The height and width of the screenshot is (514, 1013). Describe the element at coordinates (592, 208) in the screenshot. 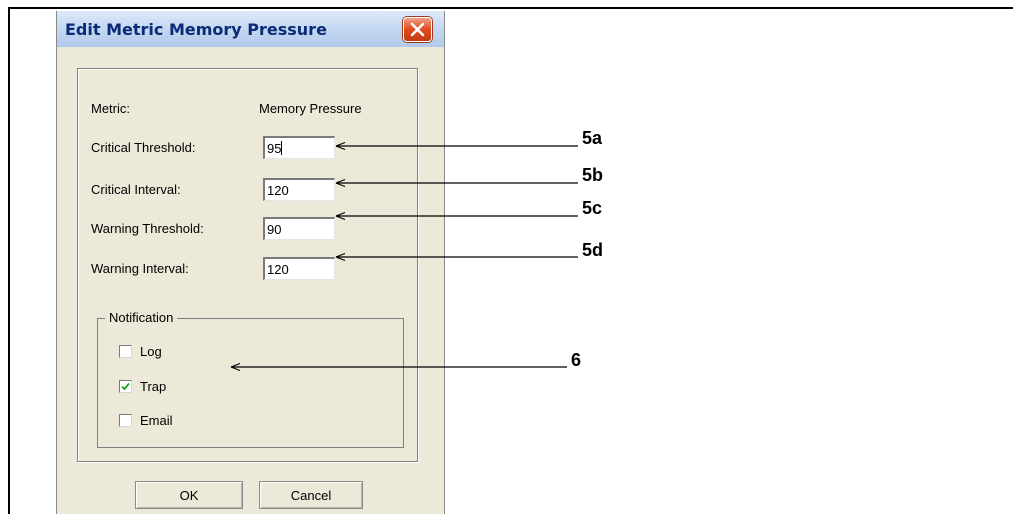

I see `callout-label-5c: 5c` at that location.